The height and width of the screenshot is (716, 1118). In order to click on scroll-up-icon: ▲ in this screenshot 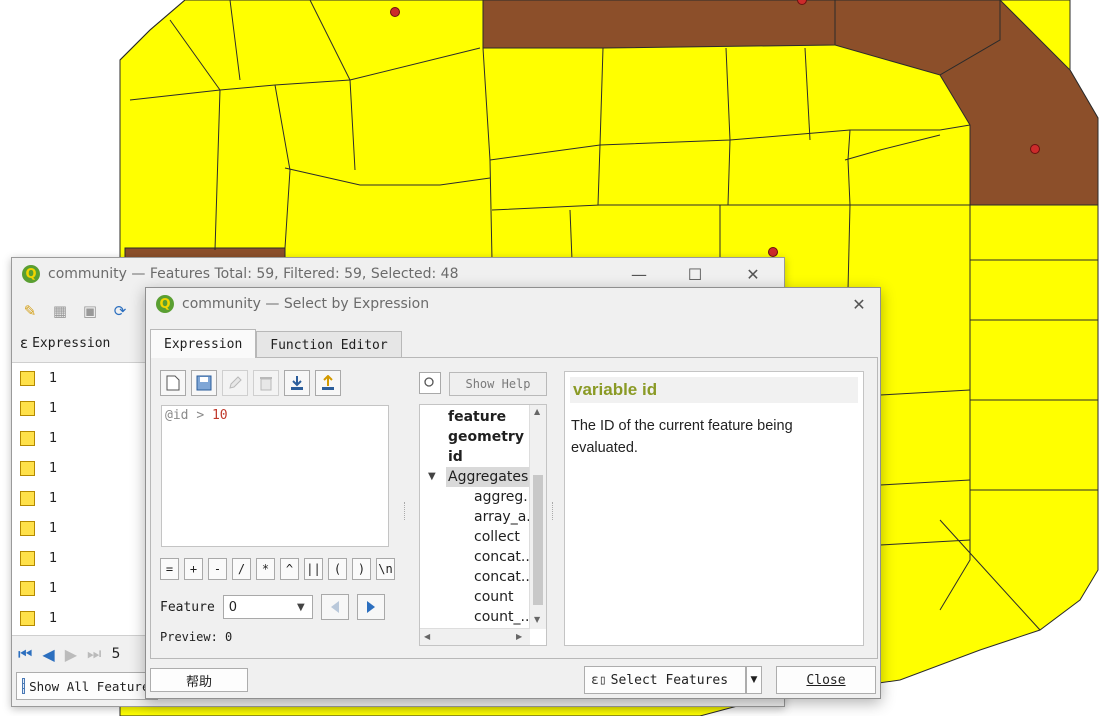, I will do `click(537, 411)`.